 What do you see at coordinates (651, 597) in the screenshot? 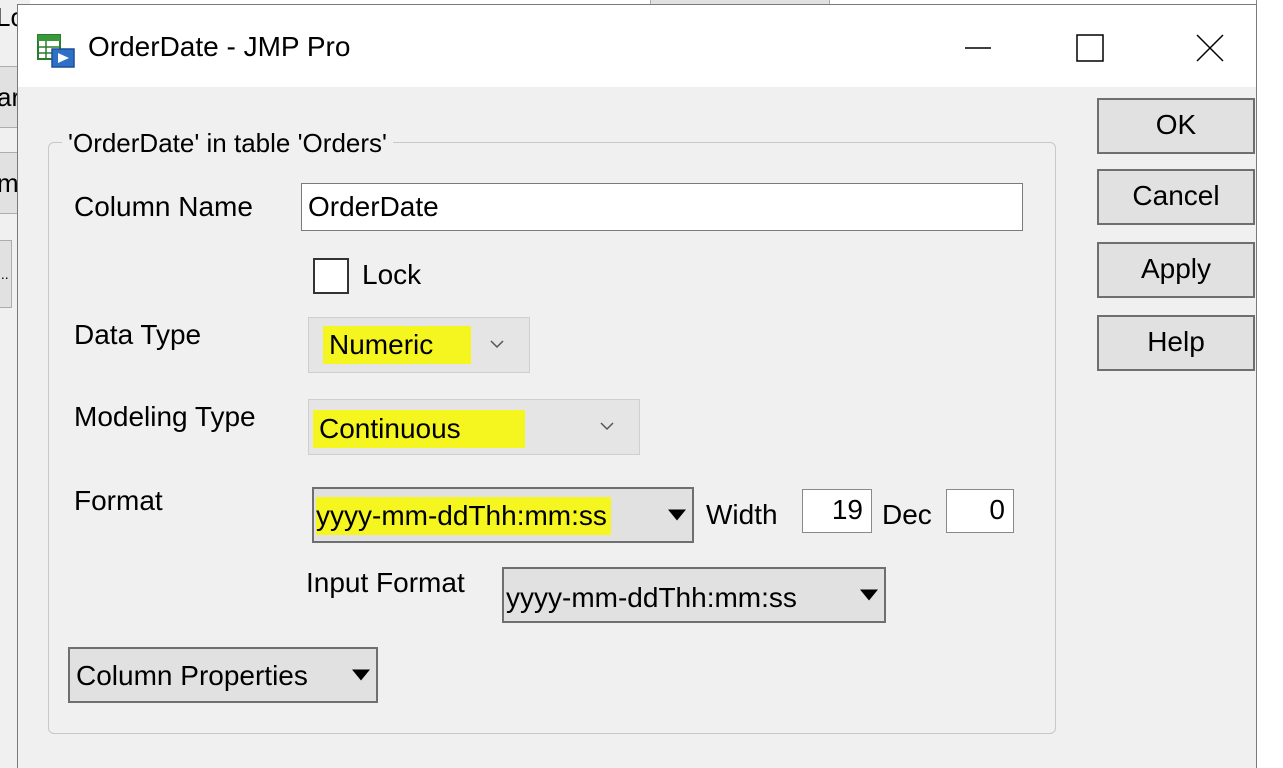
I see `input-format-value: yyyy-mm-ddThh:mm:ss` at bounding box center [651, 597].